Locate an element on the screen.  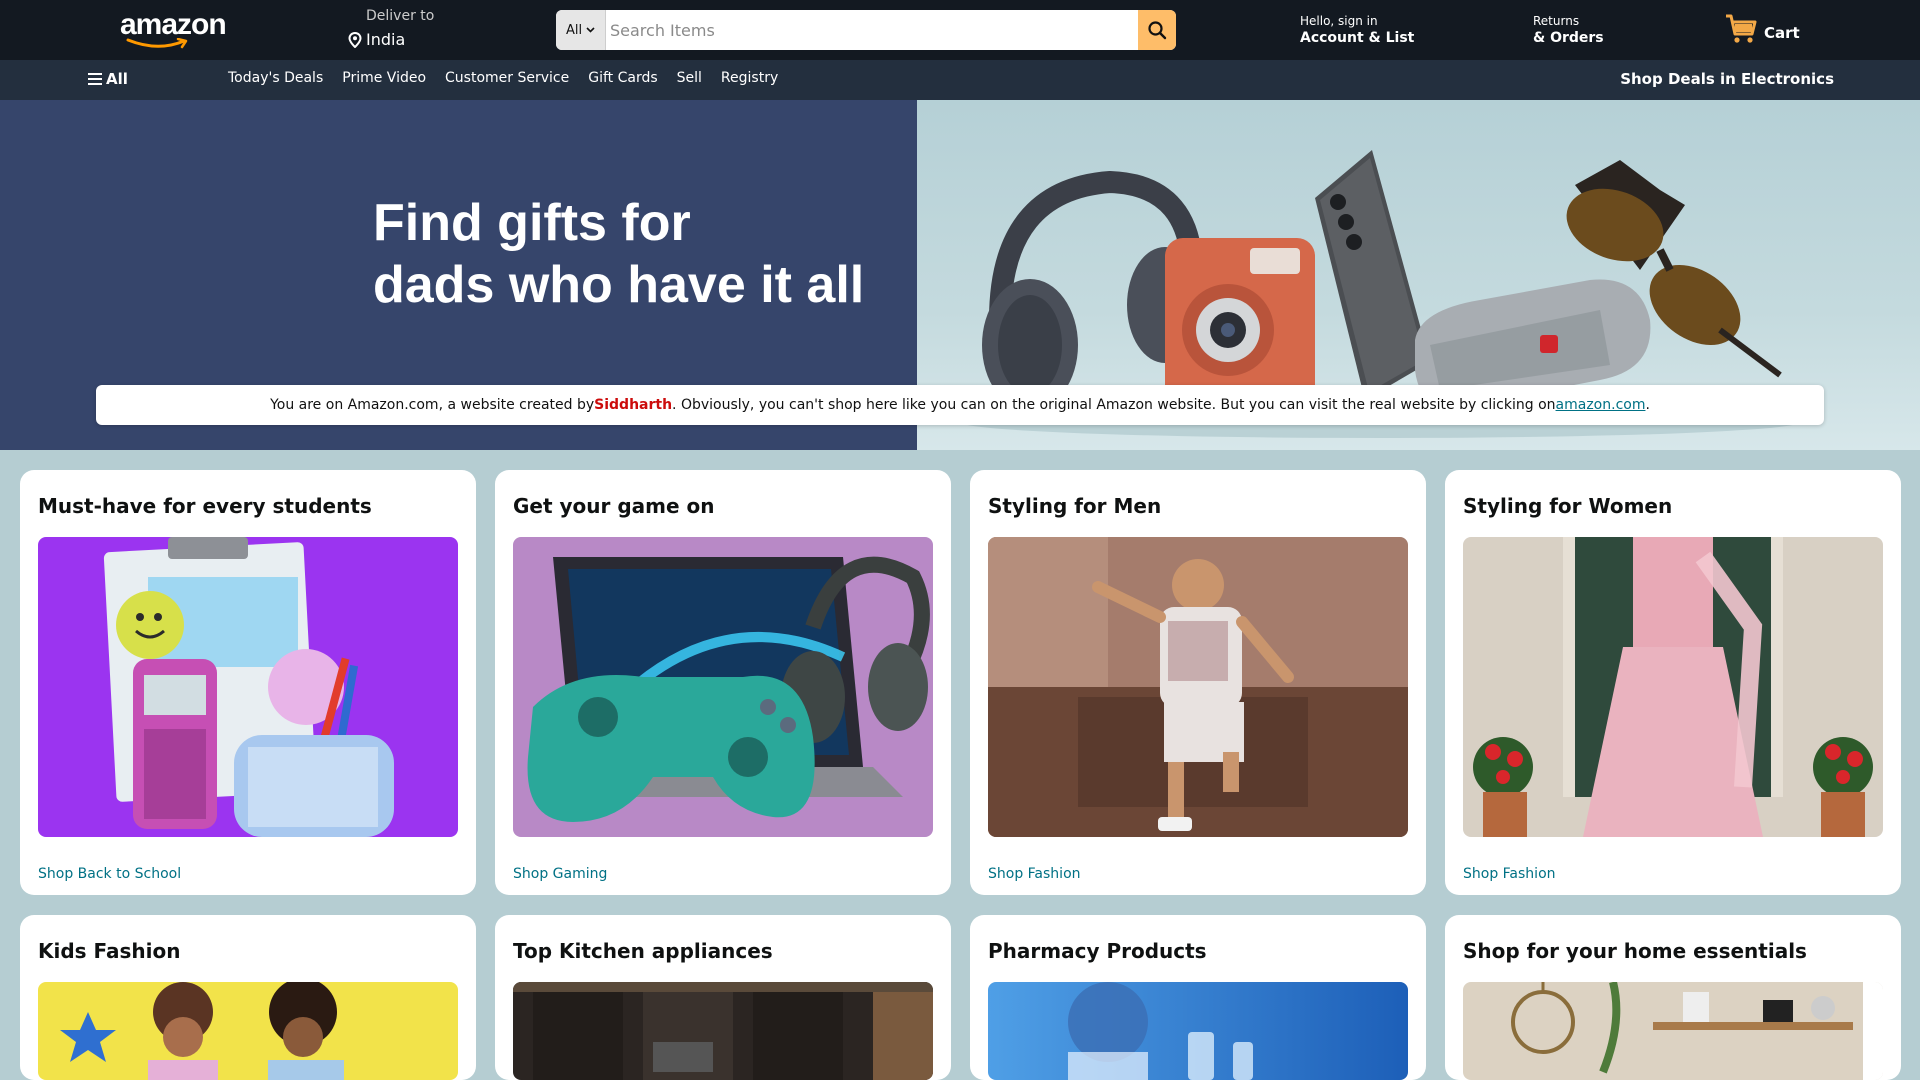
card-title: Get your game on is located at coordinates (614, 506).